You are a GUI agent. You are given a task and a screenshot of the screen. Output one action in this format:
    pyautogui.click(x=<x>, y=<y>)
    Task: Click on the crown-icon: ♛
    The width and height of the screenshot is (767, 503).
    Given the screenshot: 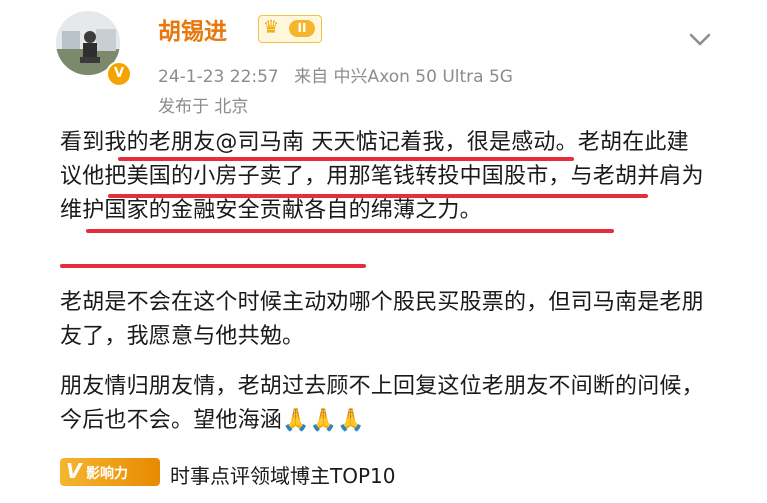 What is the action you would take?
    pyautogui.click(x=271, y=27)
    